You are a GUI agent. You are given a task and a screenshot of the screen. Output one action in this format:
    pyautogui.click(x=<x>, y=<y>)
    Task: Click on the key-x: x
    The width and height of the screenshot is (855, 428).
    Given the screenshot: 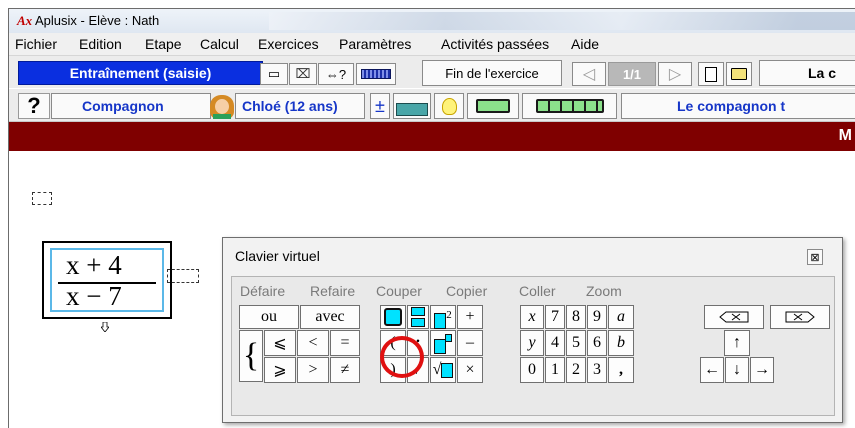 What is the action you would take?
    pyautogui.click(x=532, y=317)
    